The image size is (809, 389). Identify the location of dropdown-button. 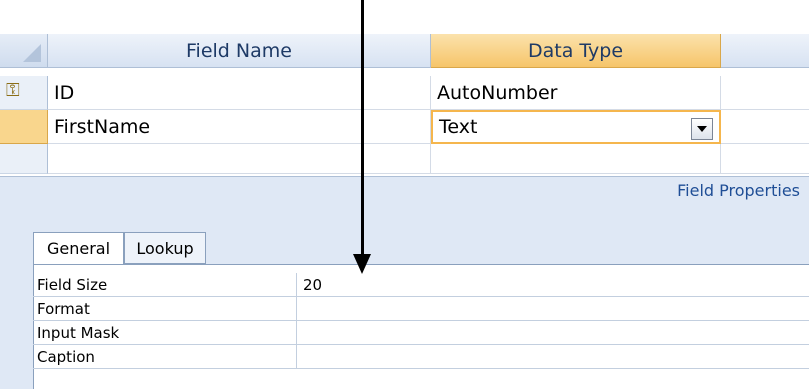
(702, 129).